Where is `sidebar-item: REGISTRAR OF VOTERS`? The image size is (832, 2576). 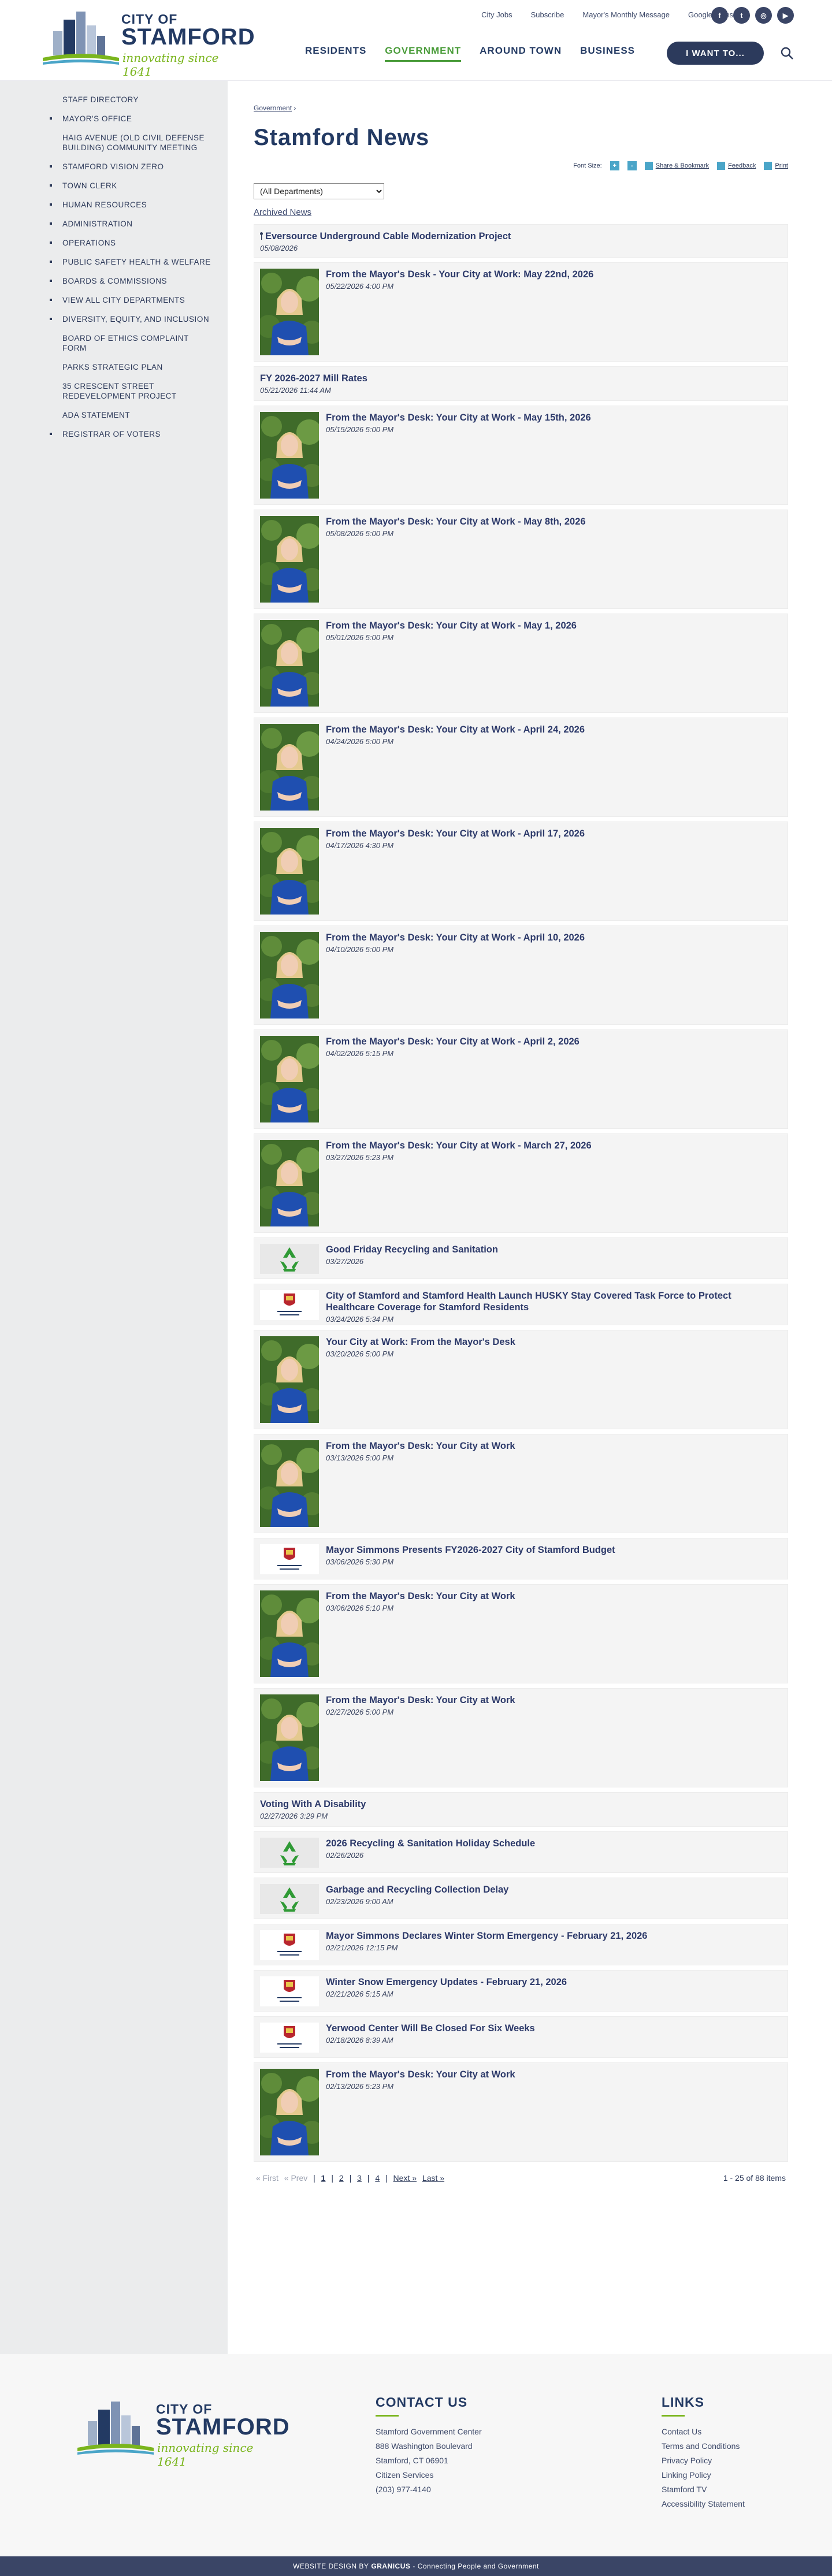
sidebar-item: REGISTRAR OF VOTERS is located at coordinates (114, 434).